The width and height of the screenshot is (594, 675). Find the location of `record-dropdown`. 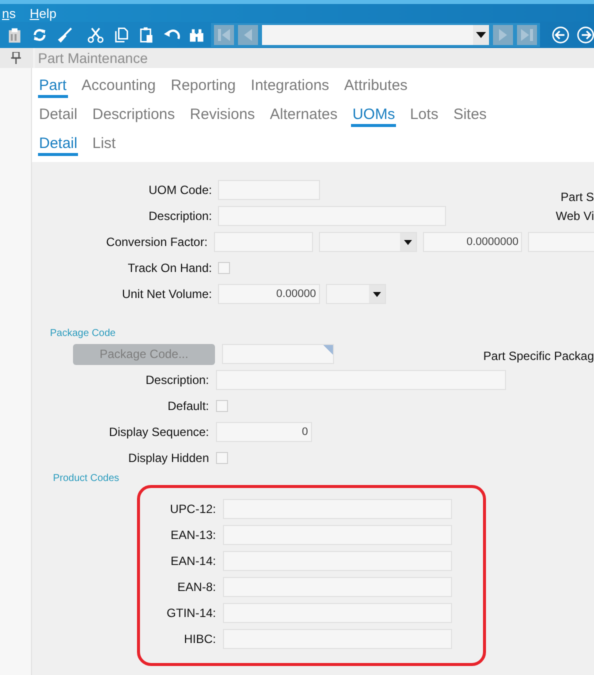

record-dropdown is located at coordinates (376, 35).